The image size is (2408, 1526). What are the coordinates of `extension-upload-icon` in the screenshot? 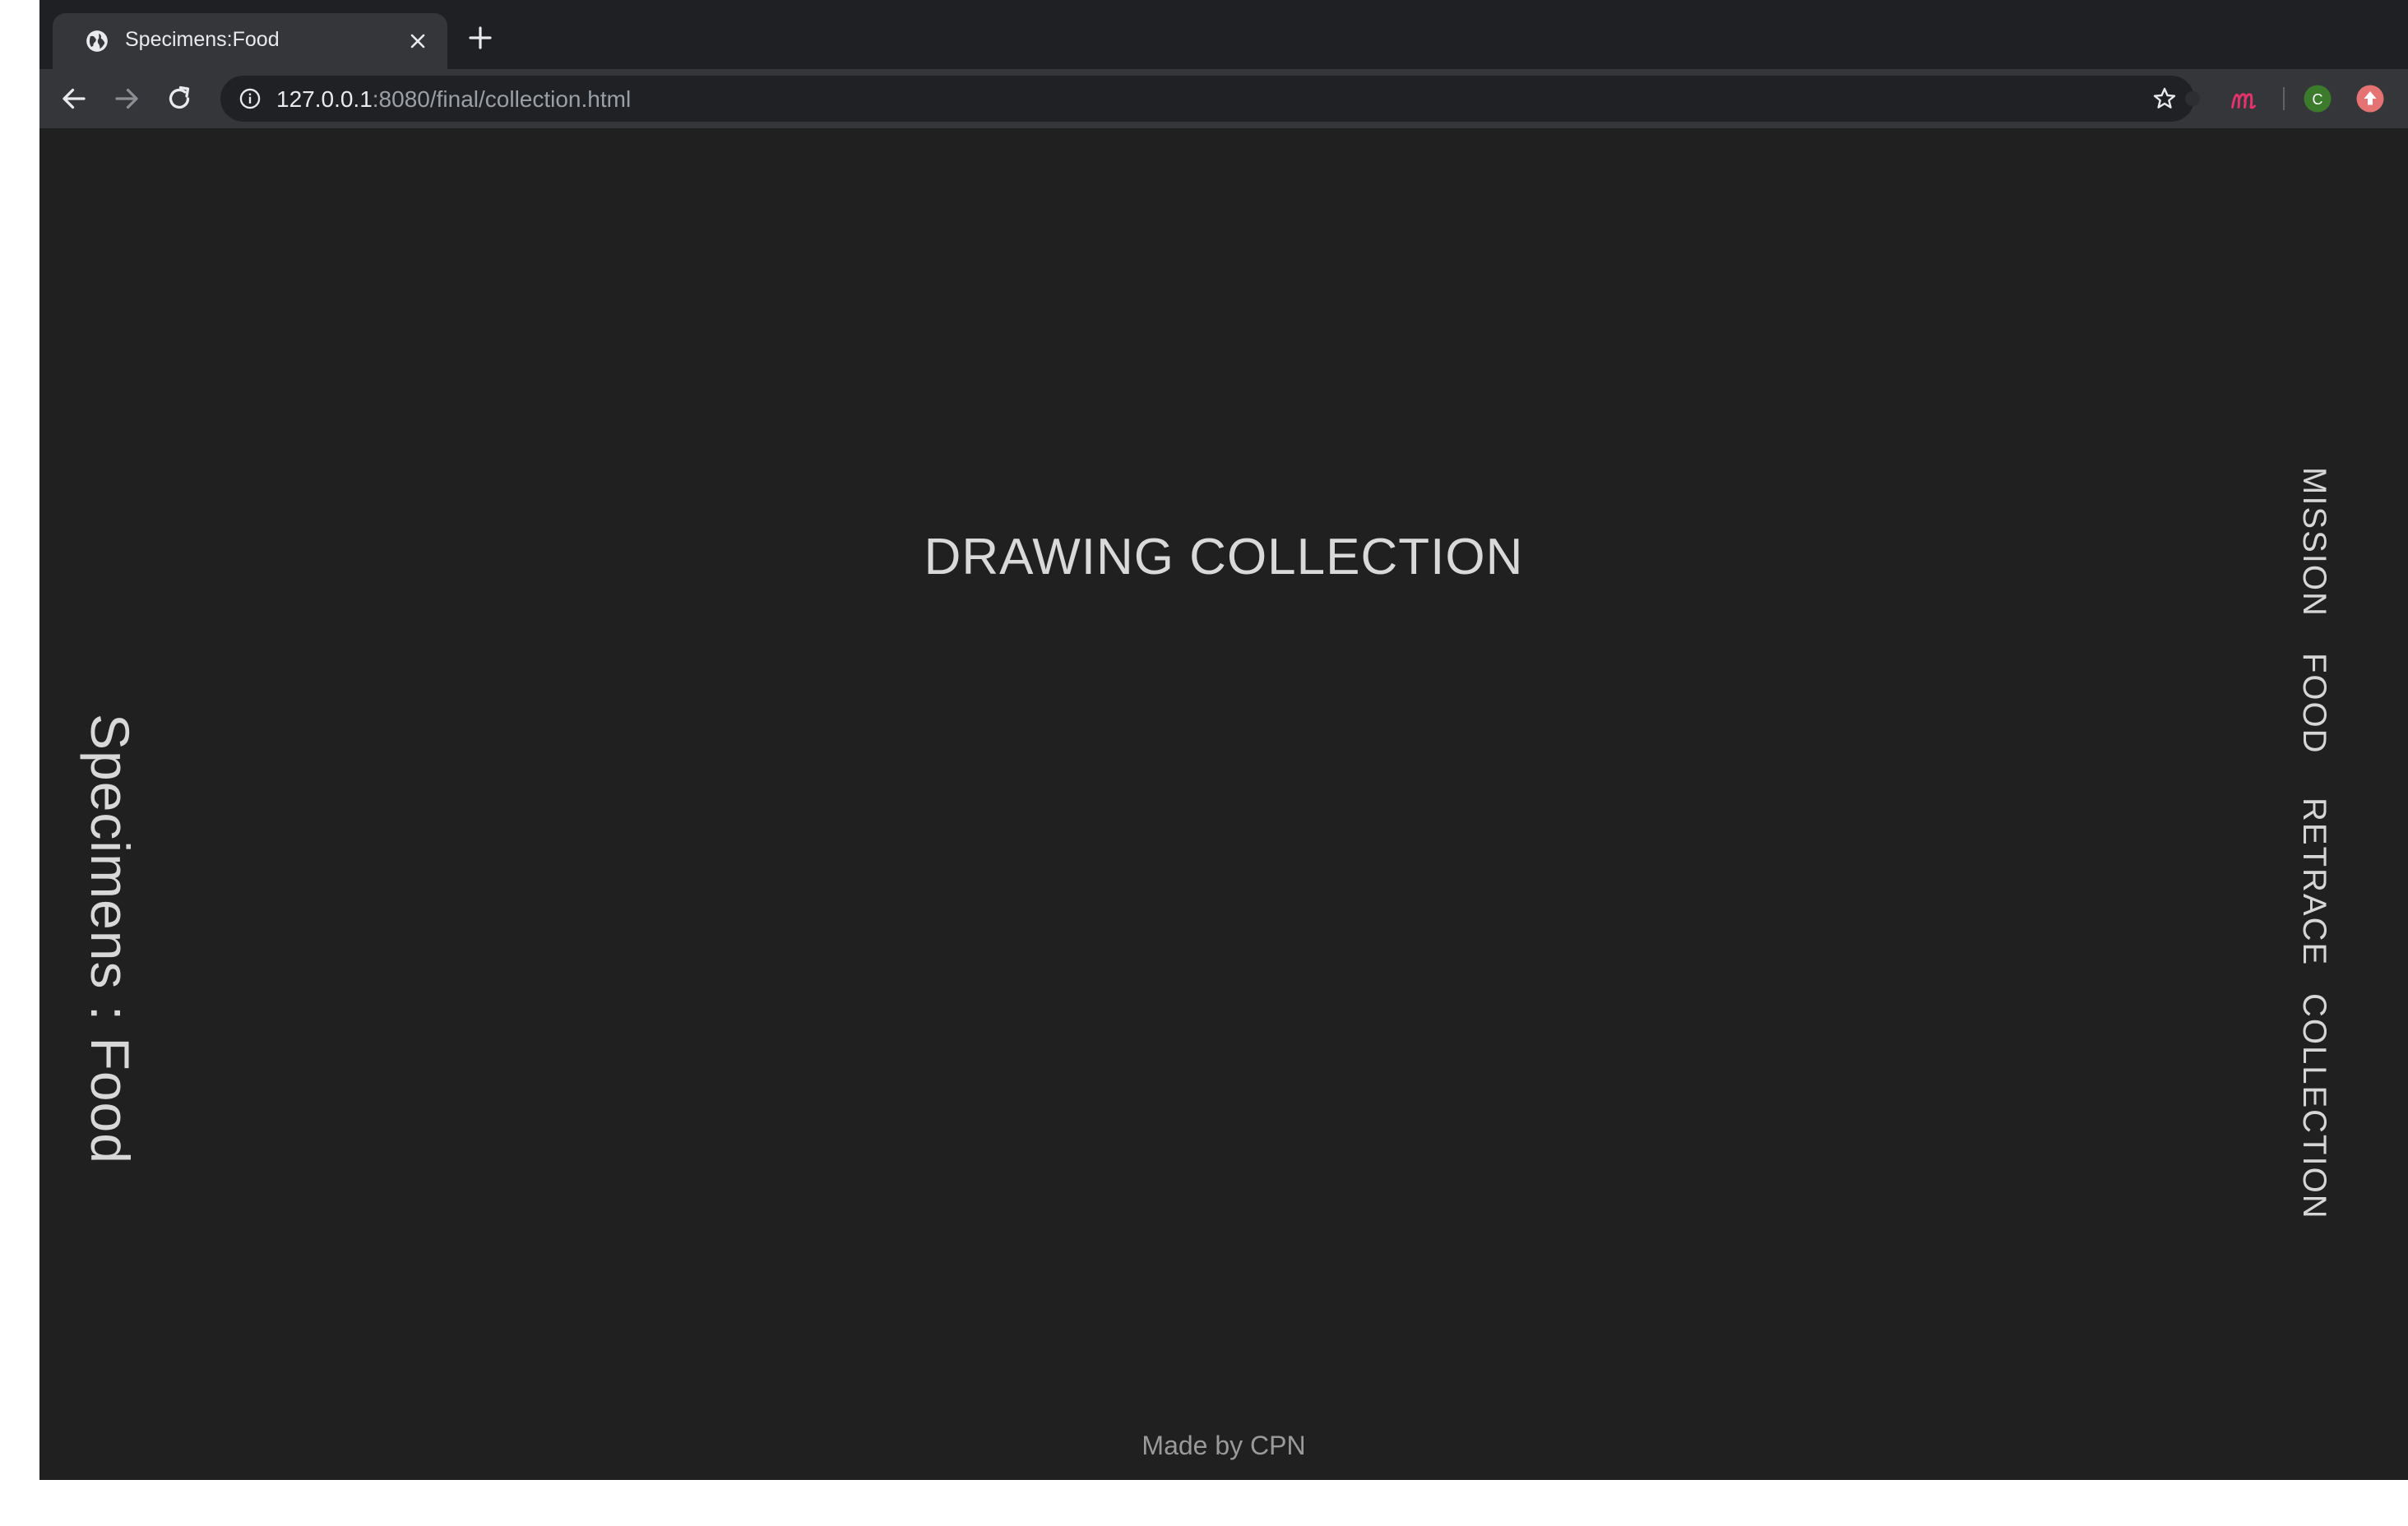 It's located at (2370, 98).